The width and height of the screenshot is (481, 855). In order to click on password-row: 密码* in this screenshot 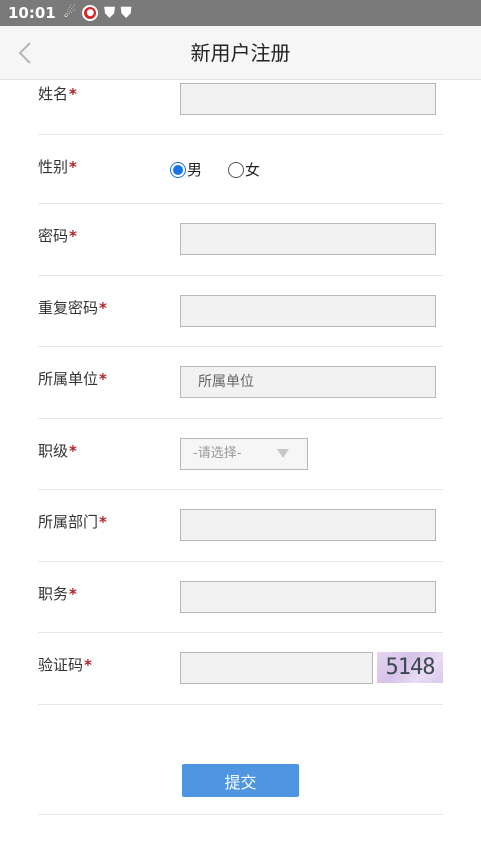, I will do `click(240, 240)`.